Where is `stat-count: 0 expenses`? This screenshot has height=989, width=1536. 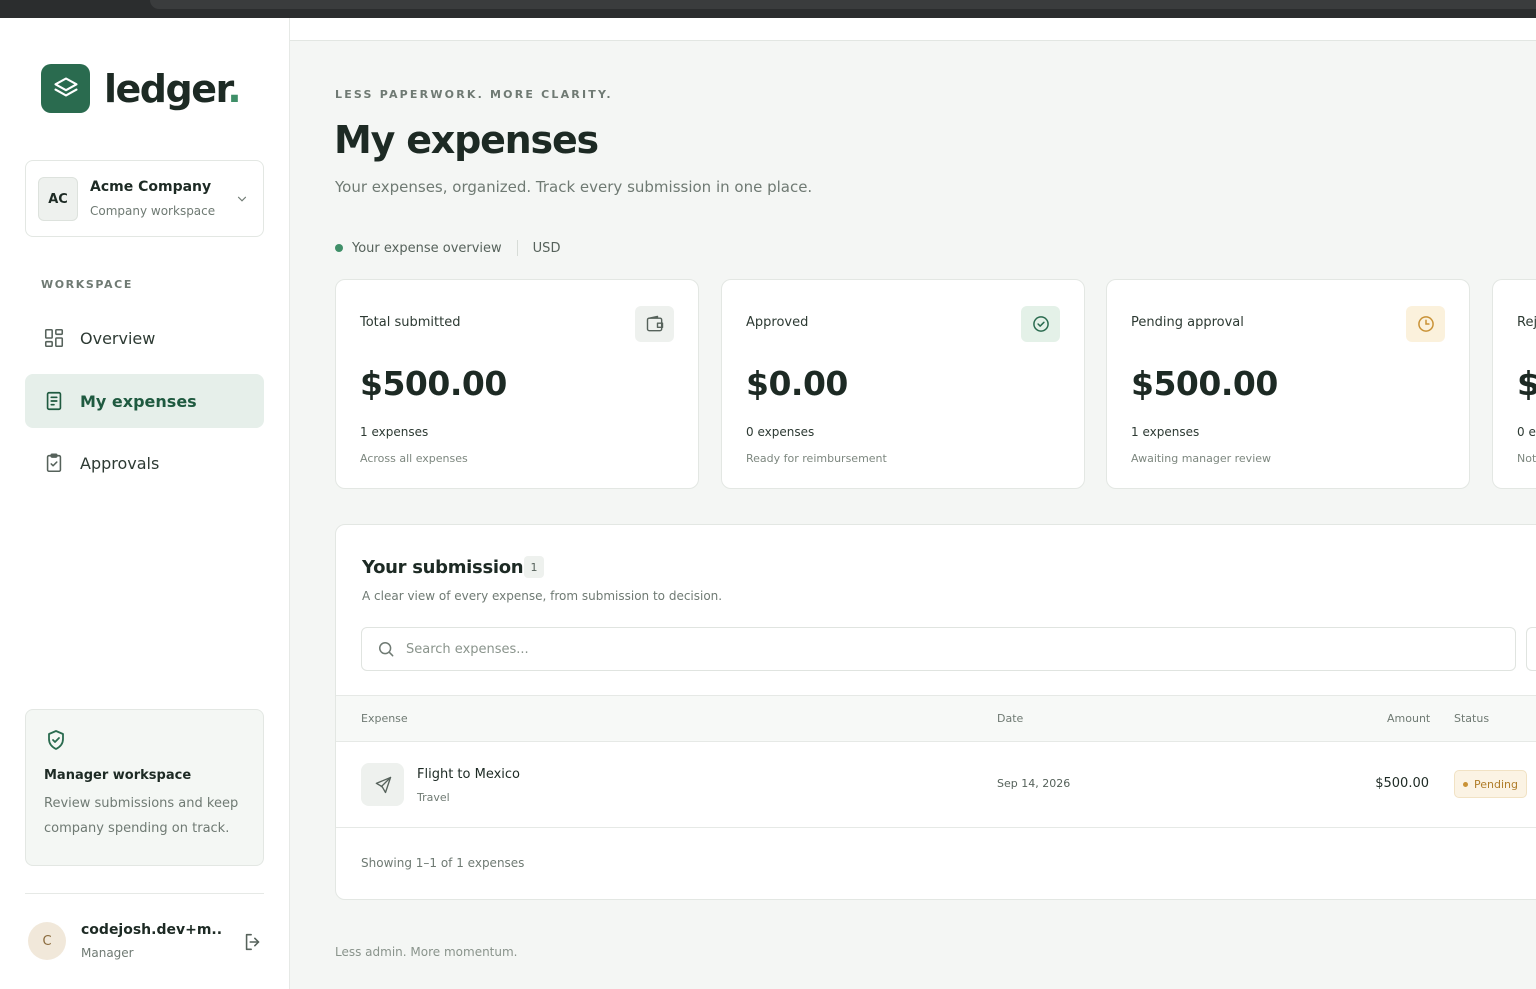
stat-count: 0 expenses is located at coordinates (780, 432).